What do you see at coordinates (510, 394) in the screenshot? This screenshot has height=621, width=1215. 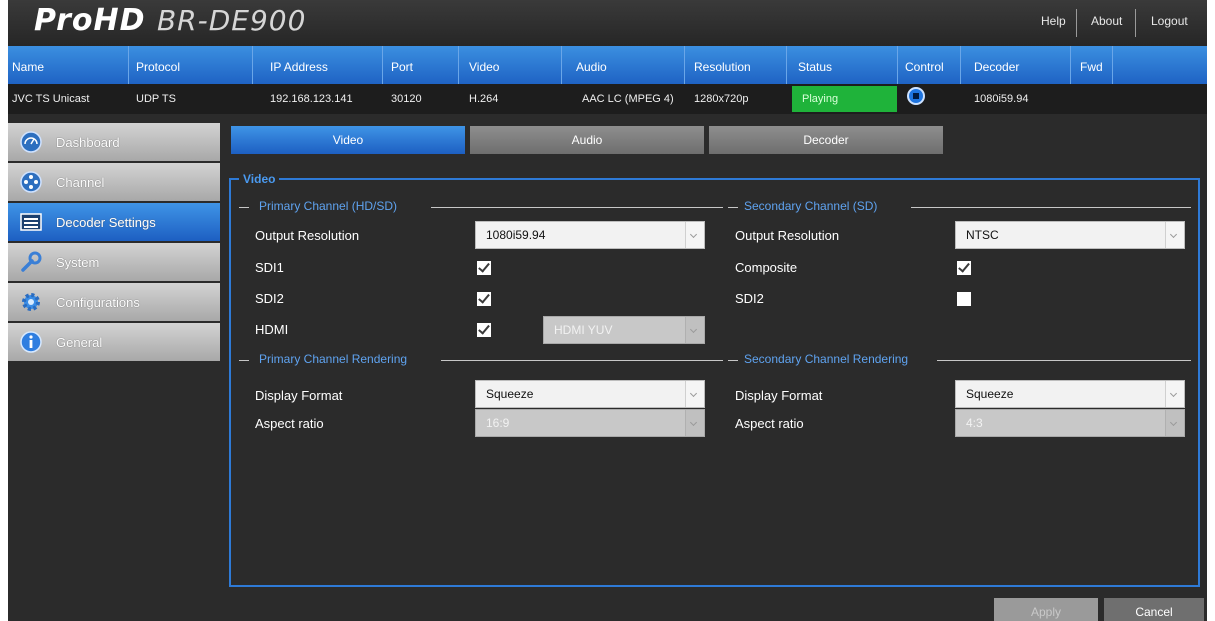 I see `select-value: Squeeze` at bounding box center [510, 394].